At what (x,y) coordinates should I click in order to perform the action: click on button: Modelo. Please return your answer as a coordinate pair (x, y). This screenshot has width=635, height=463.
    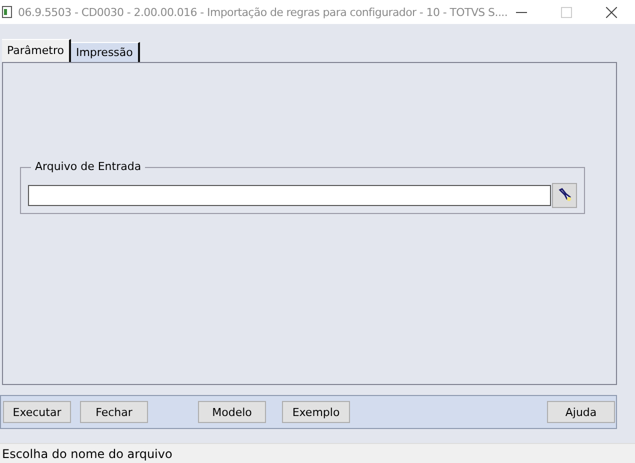
    Looking at the image, I should click on (232, 412).